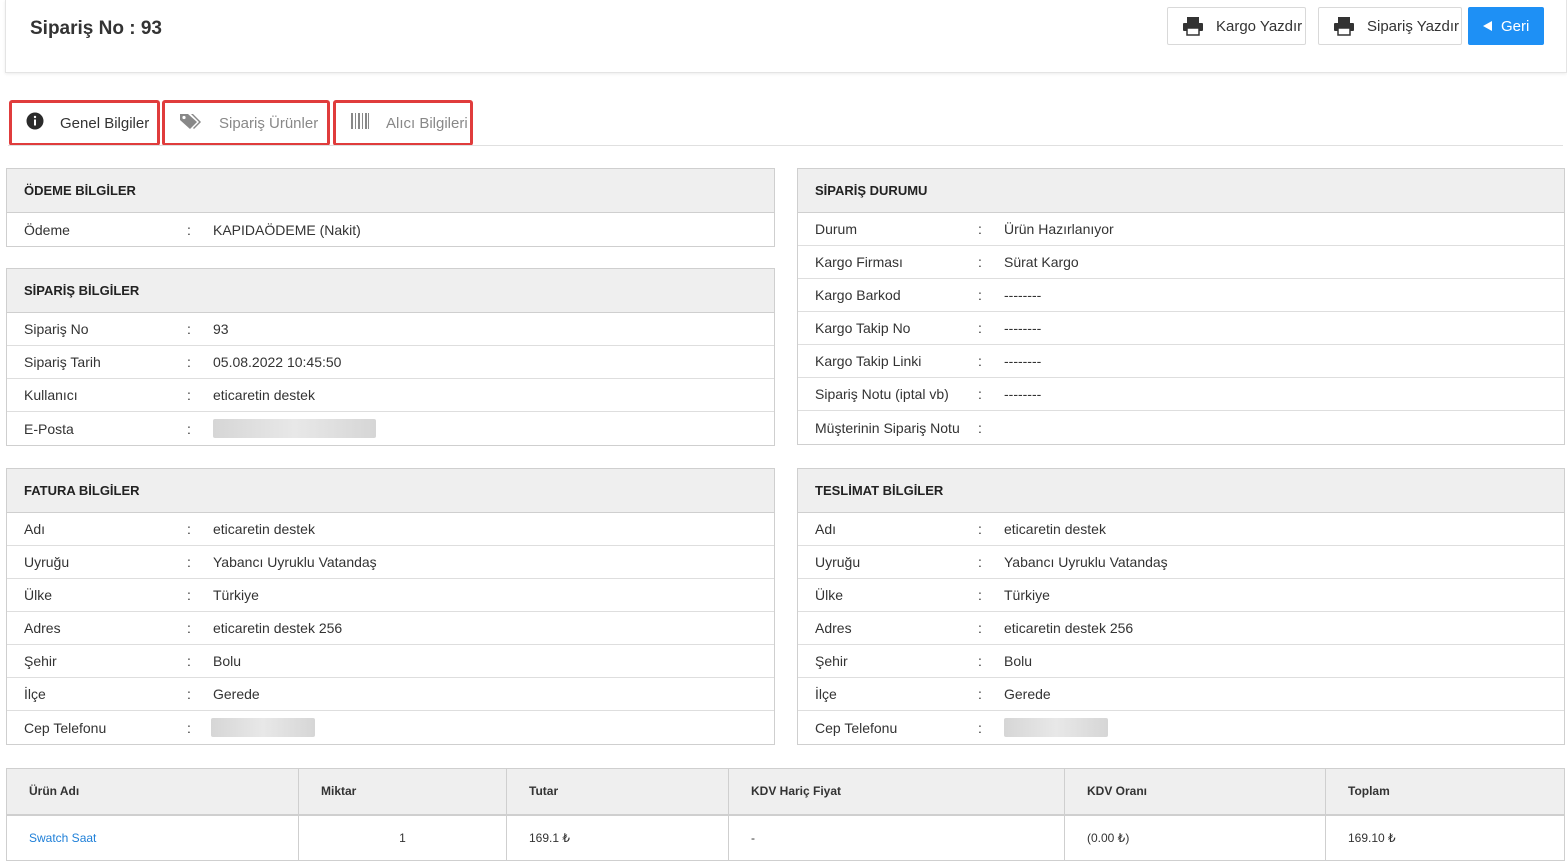  I want to click on panel-title: FATURA BİLGİLER, so click(390, 491).